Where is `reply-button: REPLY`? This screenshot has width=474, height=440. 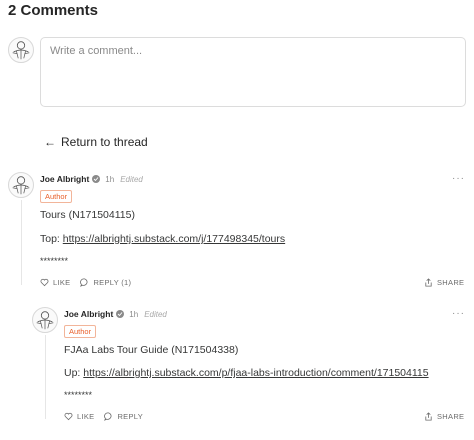 reply-button: REPLY is located at coordinates (123, 416).